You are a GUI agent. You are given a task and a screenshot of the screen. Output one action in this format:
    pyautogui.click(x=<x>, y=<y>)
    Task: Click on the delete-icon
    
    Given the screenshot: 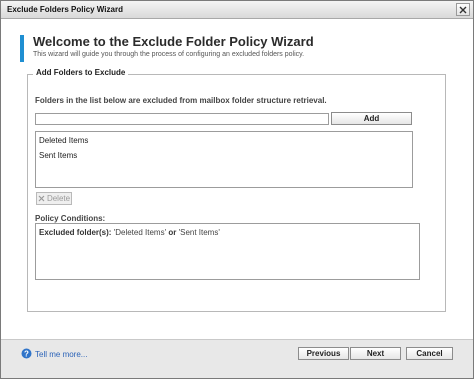 What is the action you would take?
    pyautogui.click(x=41, y=198)
    